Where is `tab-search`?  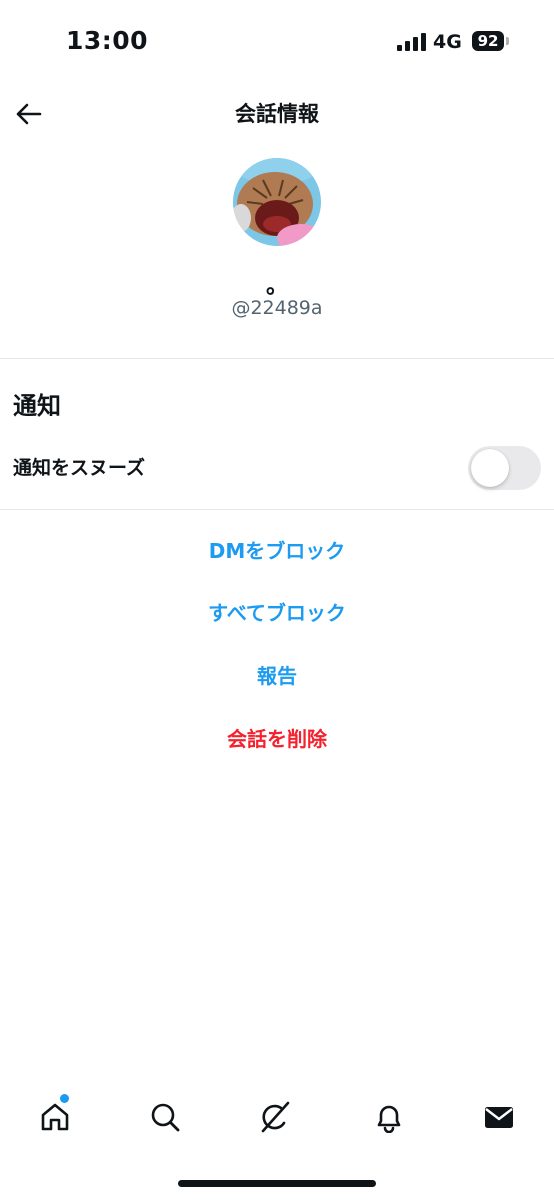 tab-search is located at coordinates (165, 1117).